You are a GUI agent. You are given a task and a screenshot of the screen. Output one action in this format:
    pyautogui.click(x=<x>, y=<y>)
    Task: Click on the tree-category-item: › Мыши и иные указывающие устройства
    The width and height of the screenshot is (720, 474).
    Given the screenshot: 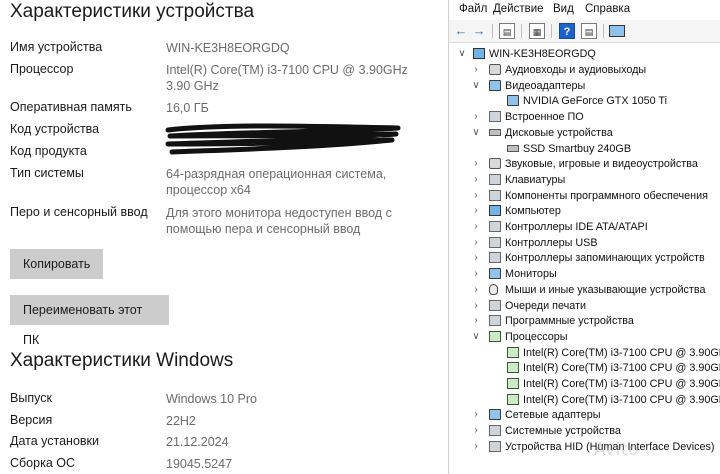 What is the action you would take?
    pyautogui.click(x=584, y=290)
    